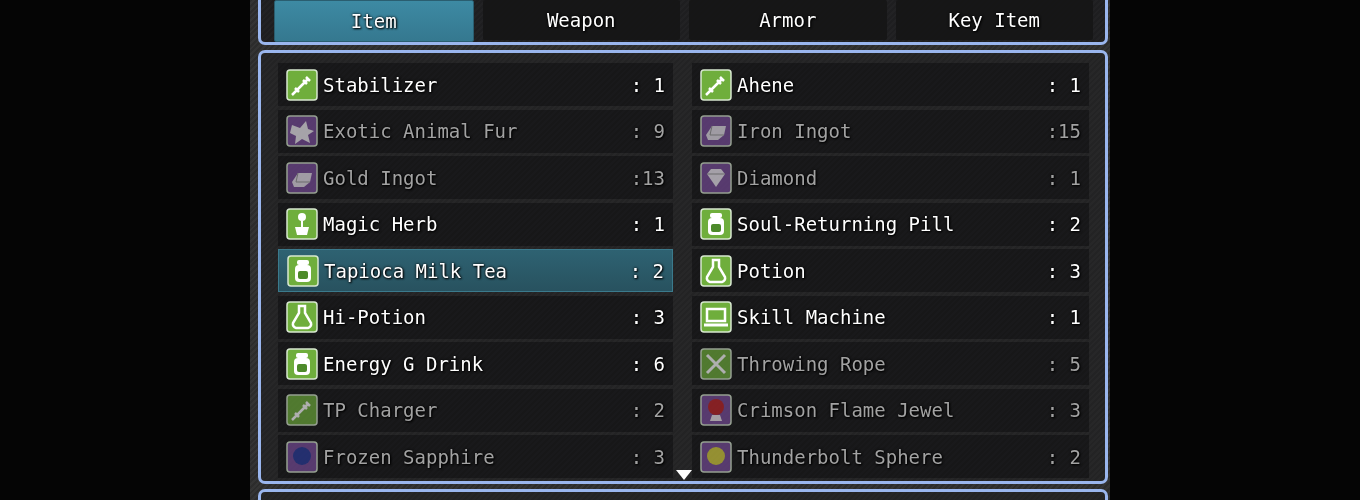 The width and height of the screenshot is (1360, 500). What do you see at coordinates (890, 84) in the screenshot?
I see `item-row: Ahene : 1` at bounding box center [890, 84].